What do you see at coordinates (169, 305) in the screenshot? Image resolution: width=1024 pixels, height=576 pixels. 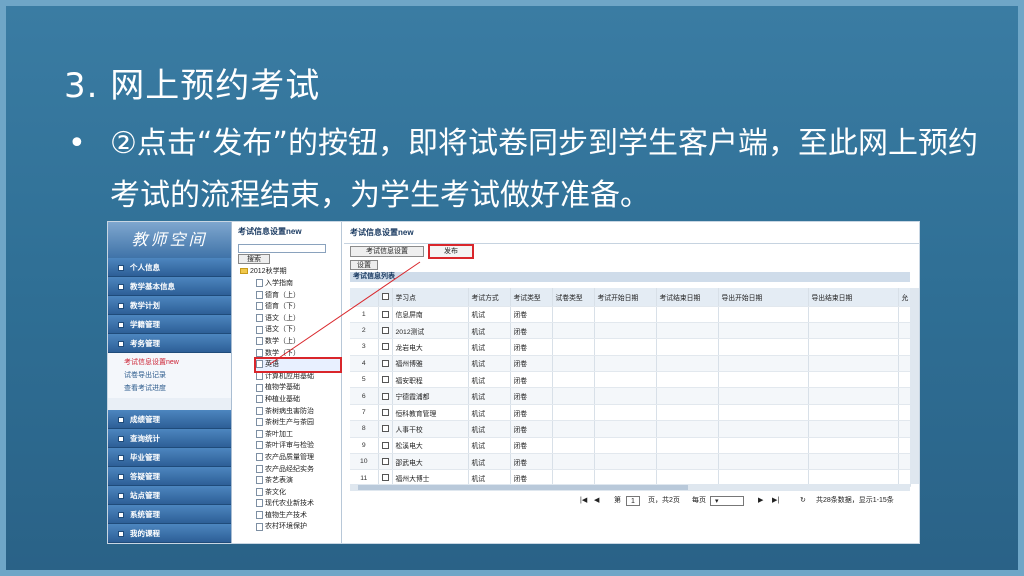 I see `nav-item-teaching-plan: 教学计划` at bounding box center [169, 305].